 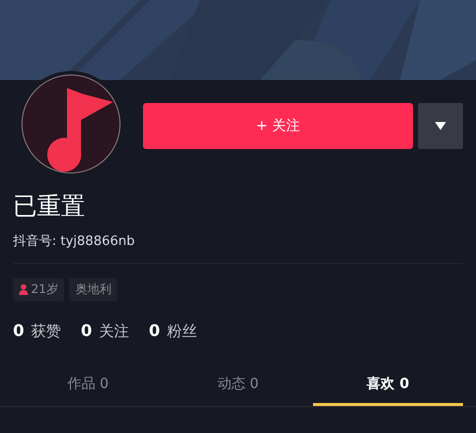 I want to click on user-id: 抖音号: tyj88866nb, so click(x=74, y=241).